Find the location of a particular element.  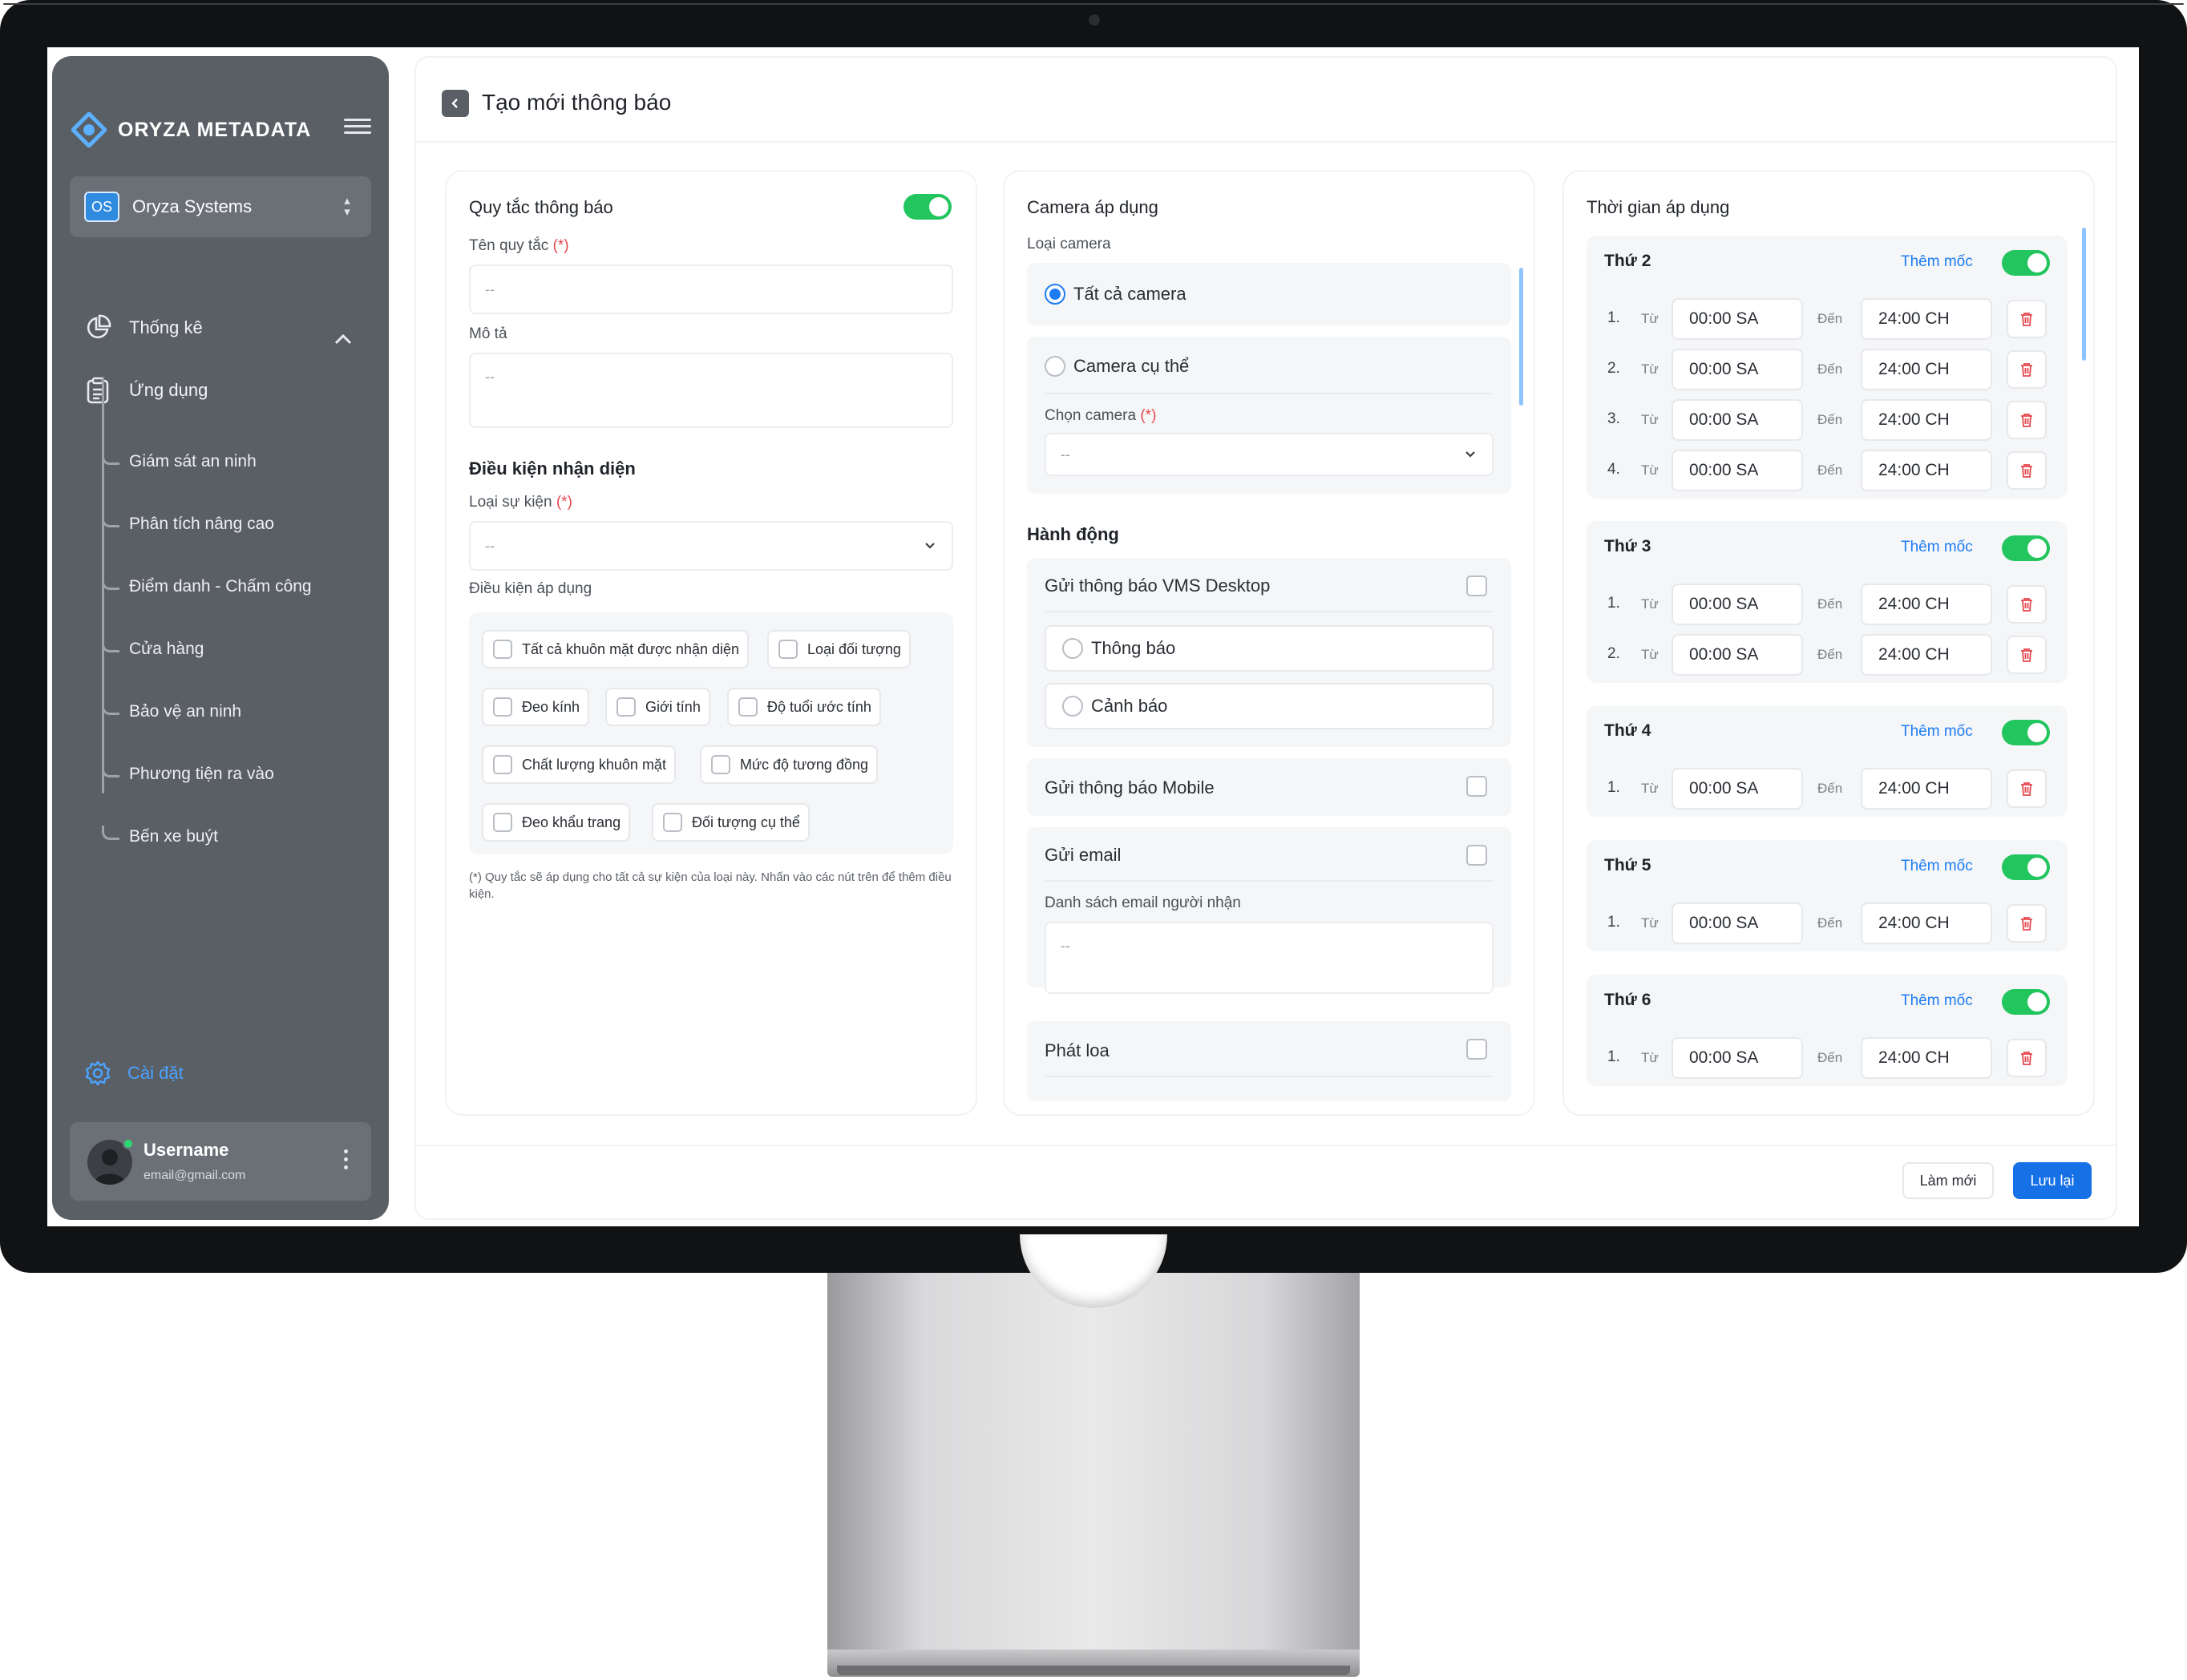

speaker-checkbox is located at coordinates (1476, 1049).